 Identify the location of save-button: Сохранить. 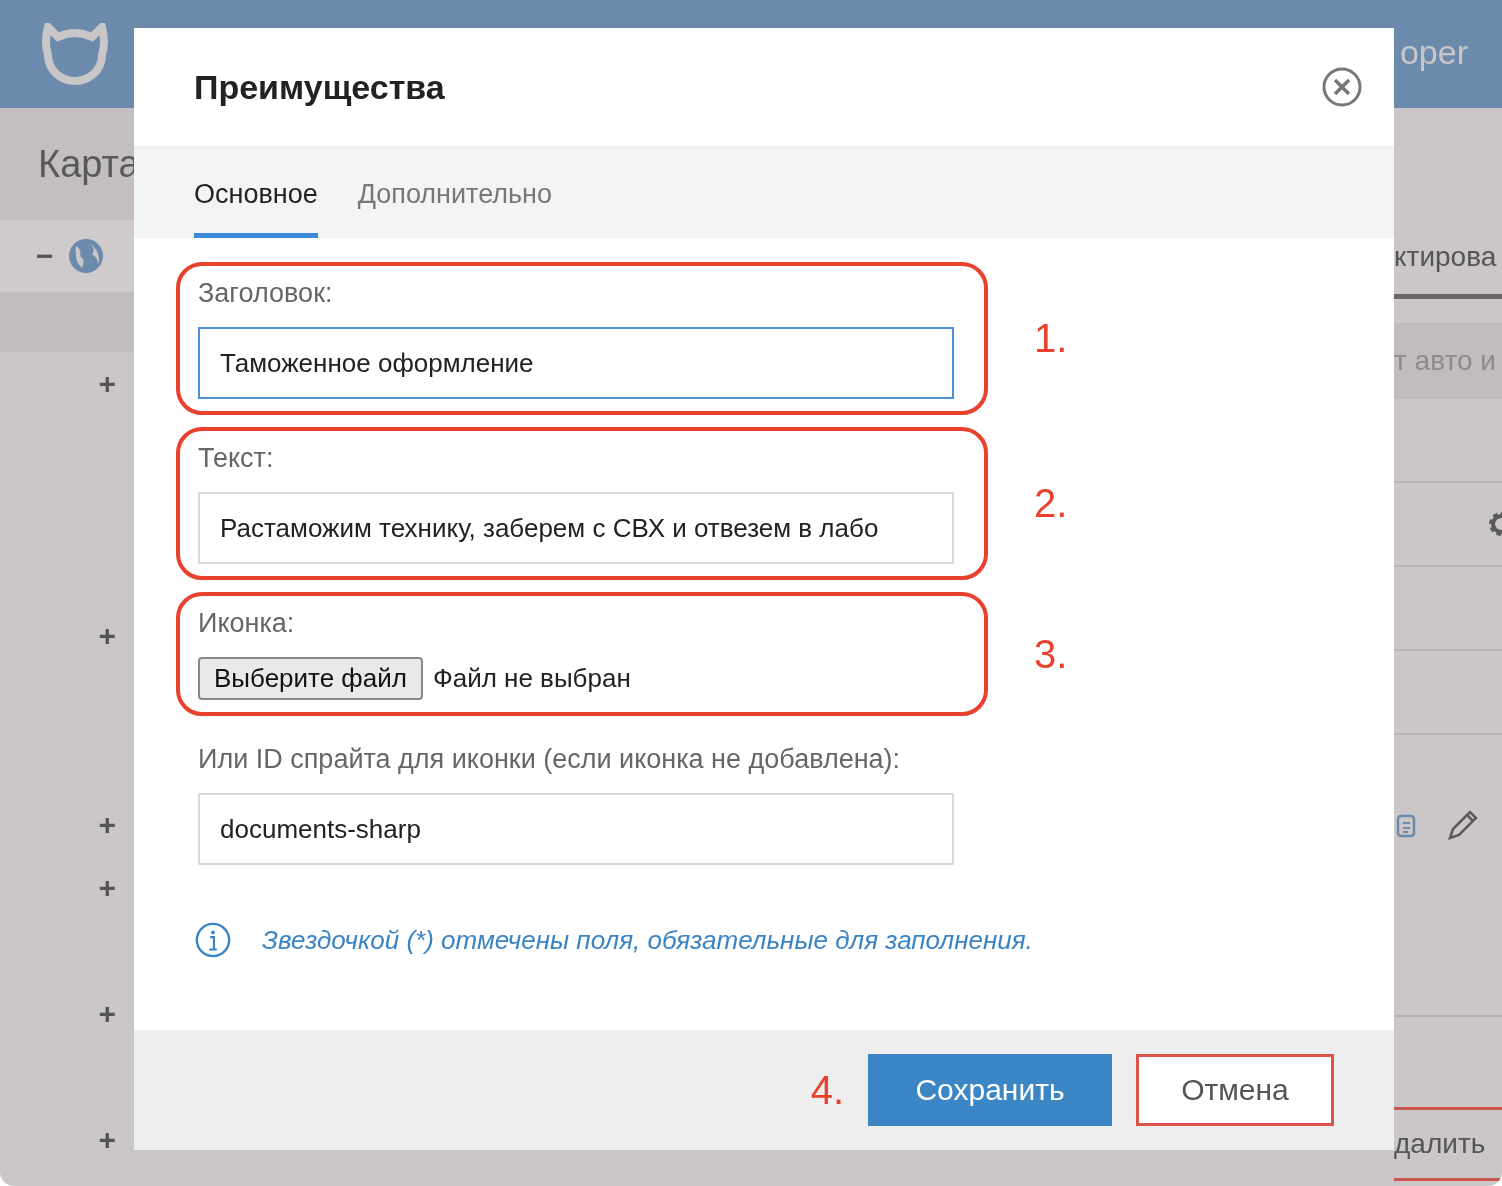
(990, 1090).